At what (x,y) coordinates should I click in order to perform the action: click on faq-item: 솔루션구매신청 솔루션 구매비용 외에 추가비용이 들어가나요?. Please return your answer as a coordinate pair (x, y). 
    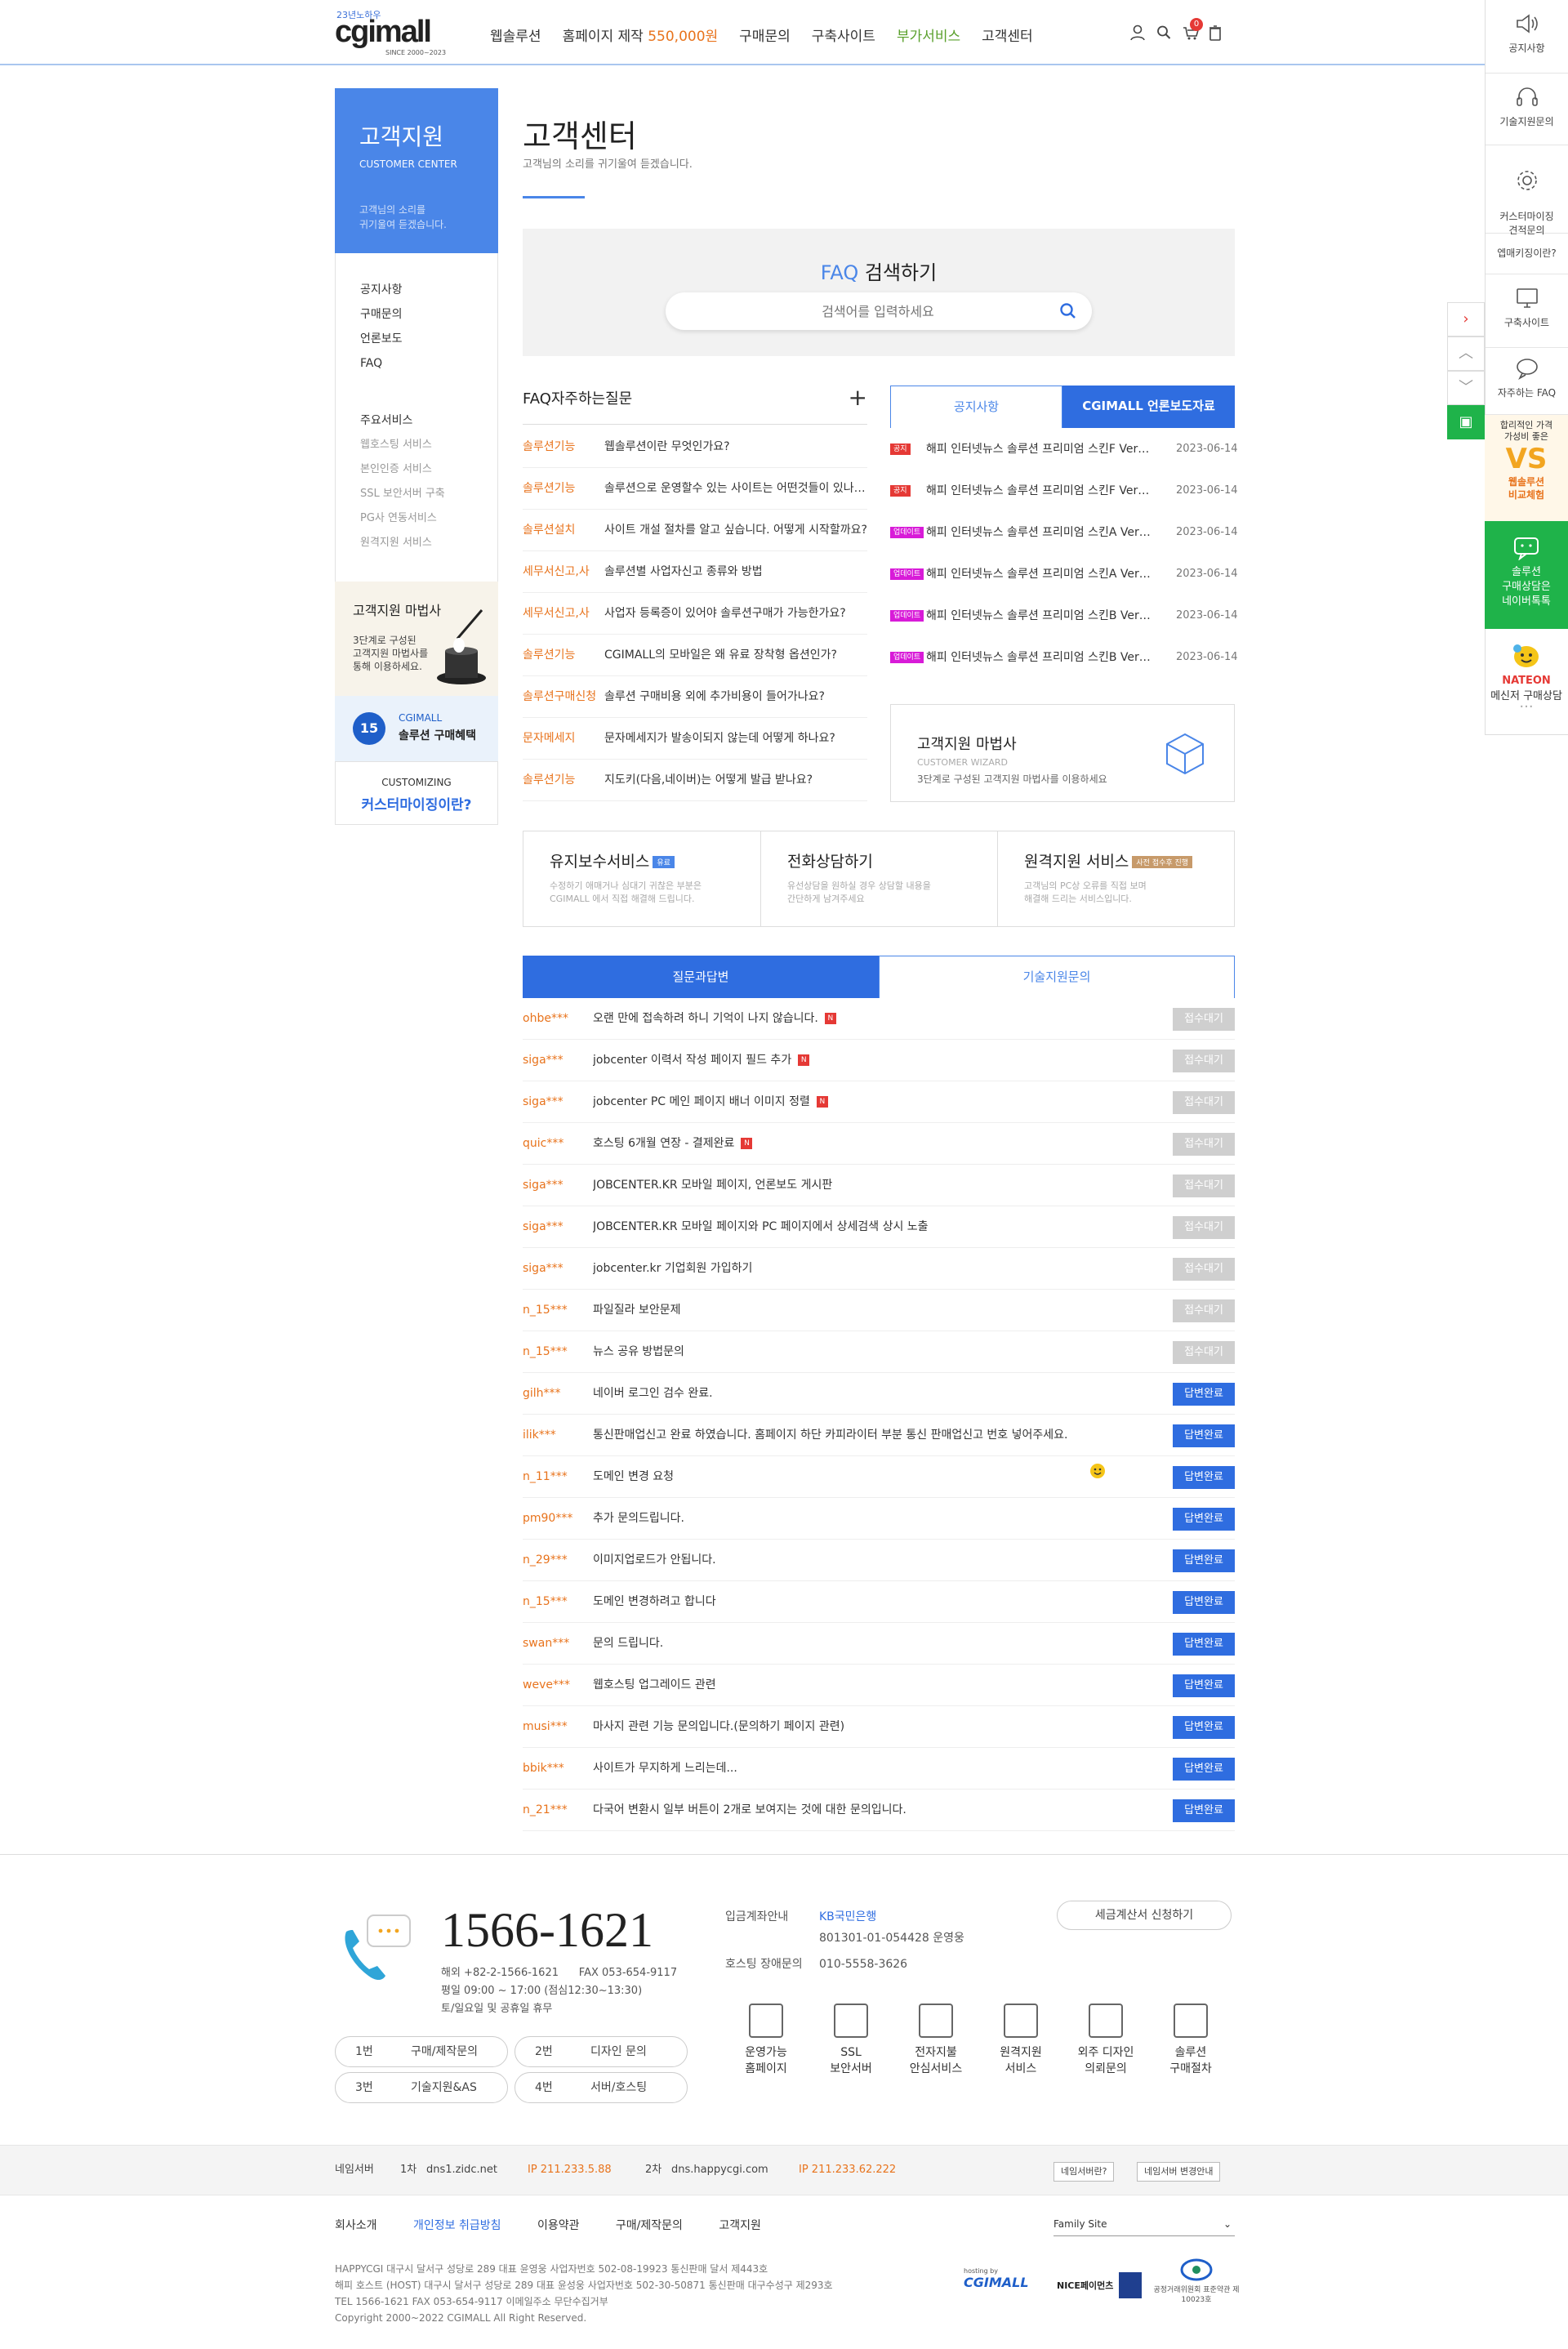
    Looking at the image, I should click on (695, 697).